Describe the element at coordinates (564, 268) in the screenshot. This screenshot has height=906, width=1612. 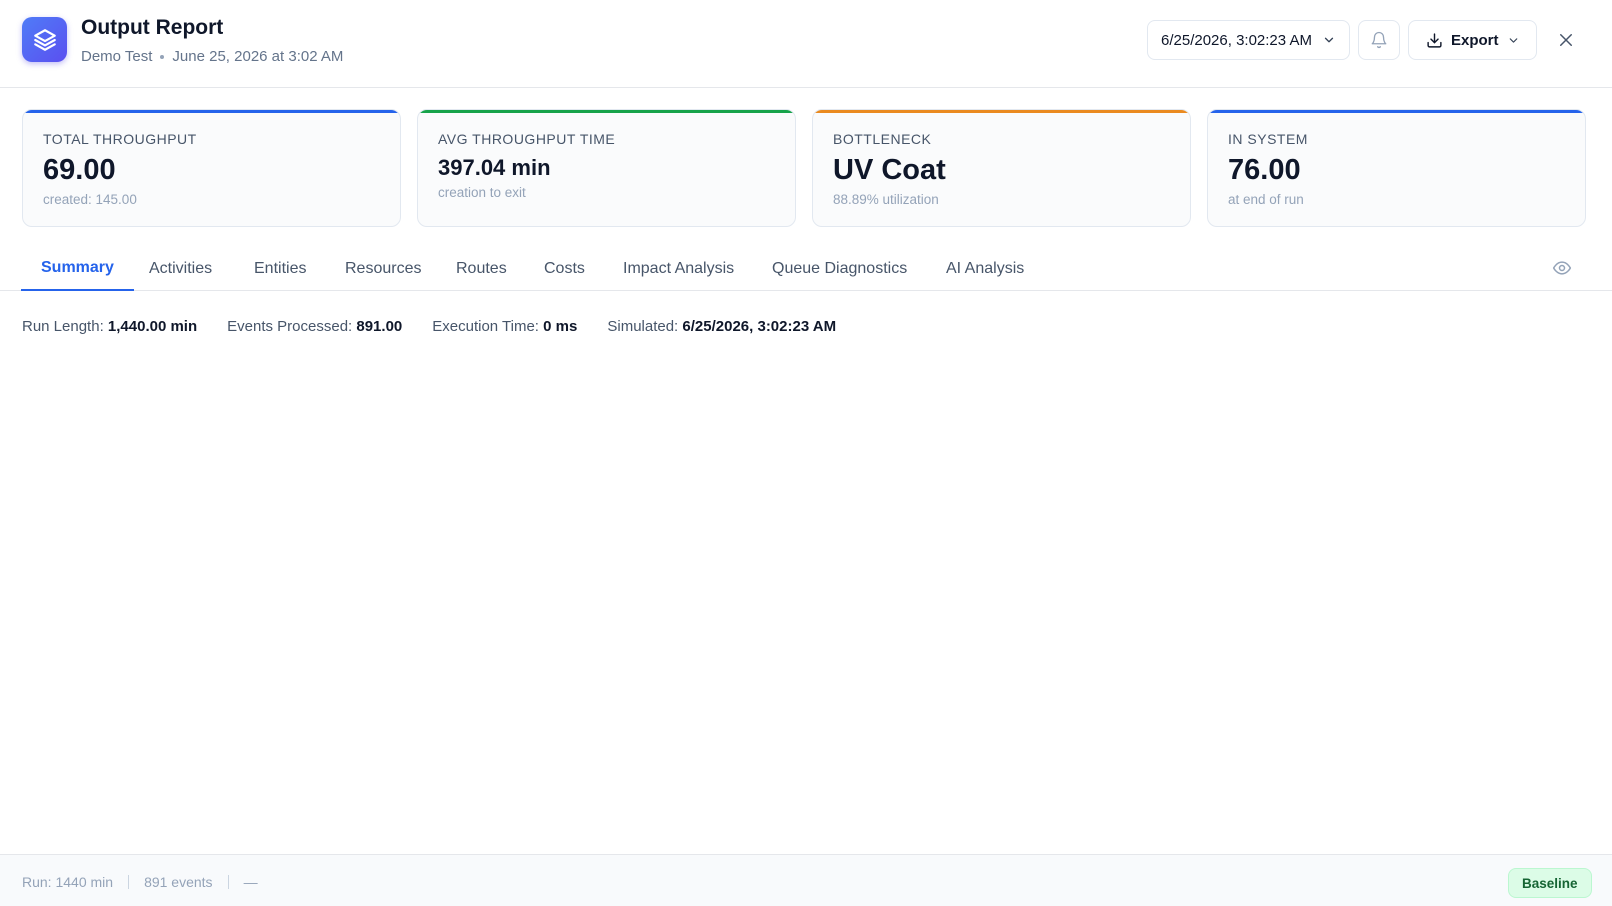
I see `tab-costs: Costs` at that location.